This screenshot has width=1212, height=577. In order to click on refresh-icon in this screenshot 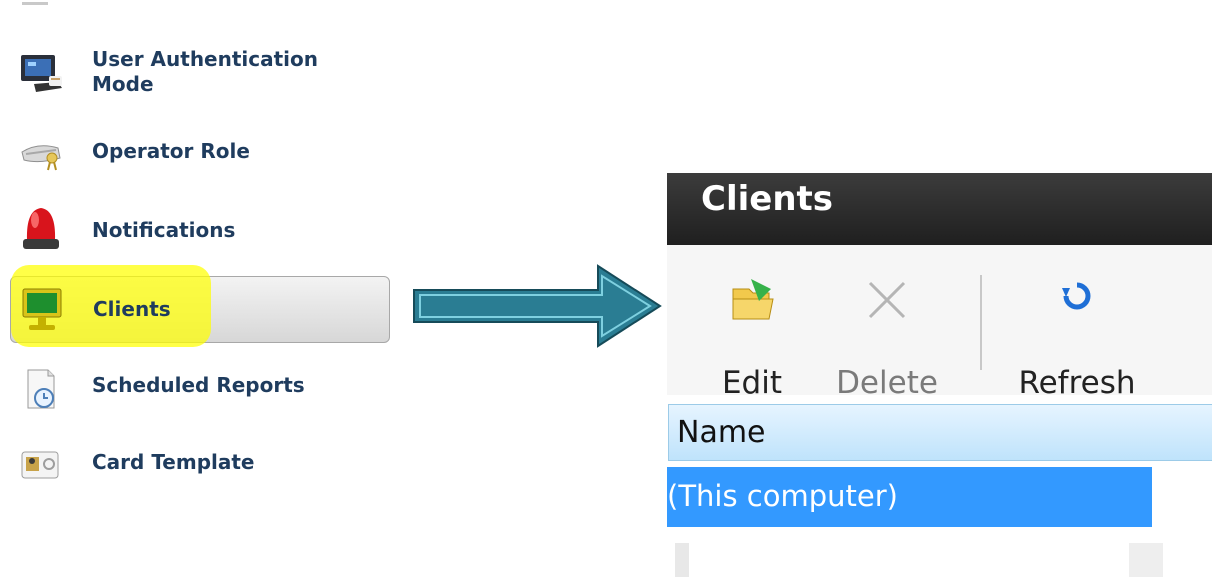, I will do `click(1077, 299)`.